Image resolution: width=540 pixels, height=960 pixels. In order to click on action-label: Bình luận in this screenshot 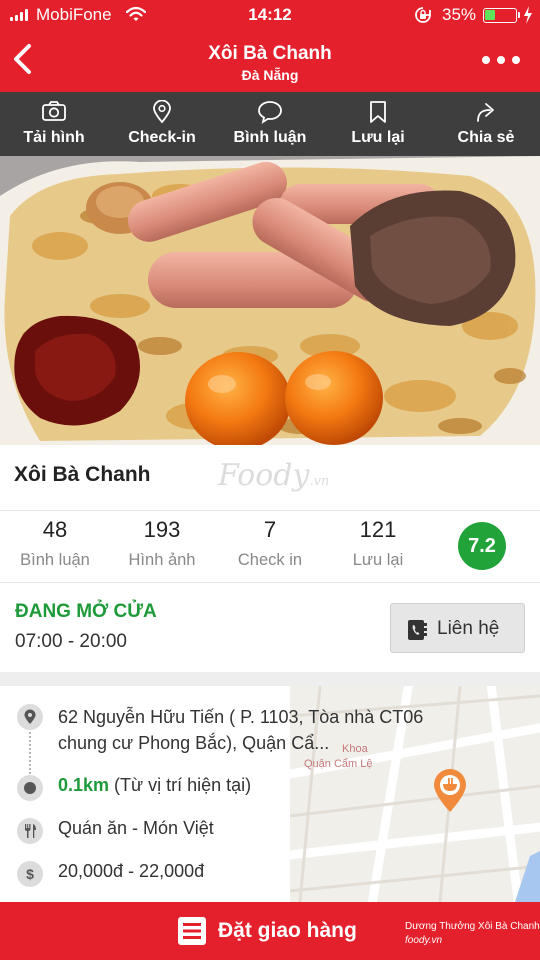, I will do `click(270, 137)`.